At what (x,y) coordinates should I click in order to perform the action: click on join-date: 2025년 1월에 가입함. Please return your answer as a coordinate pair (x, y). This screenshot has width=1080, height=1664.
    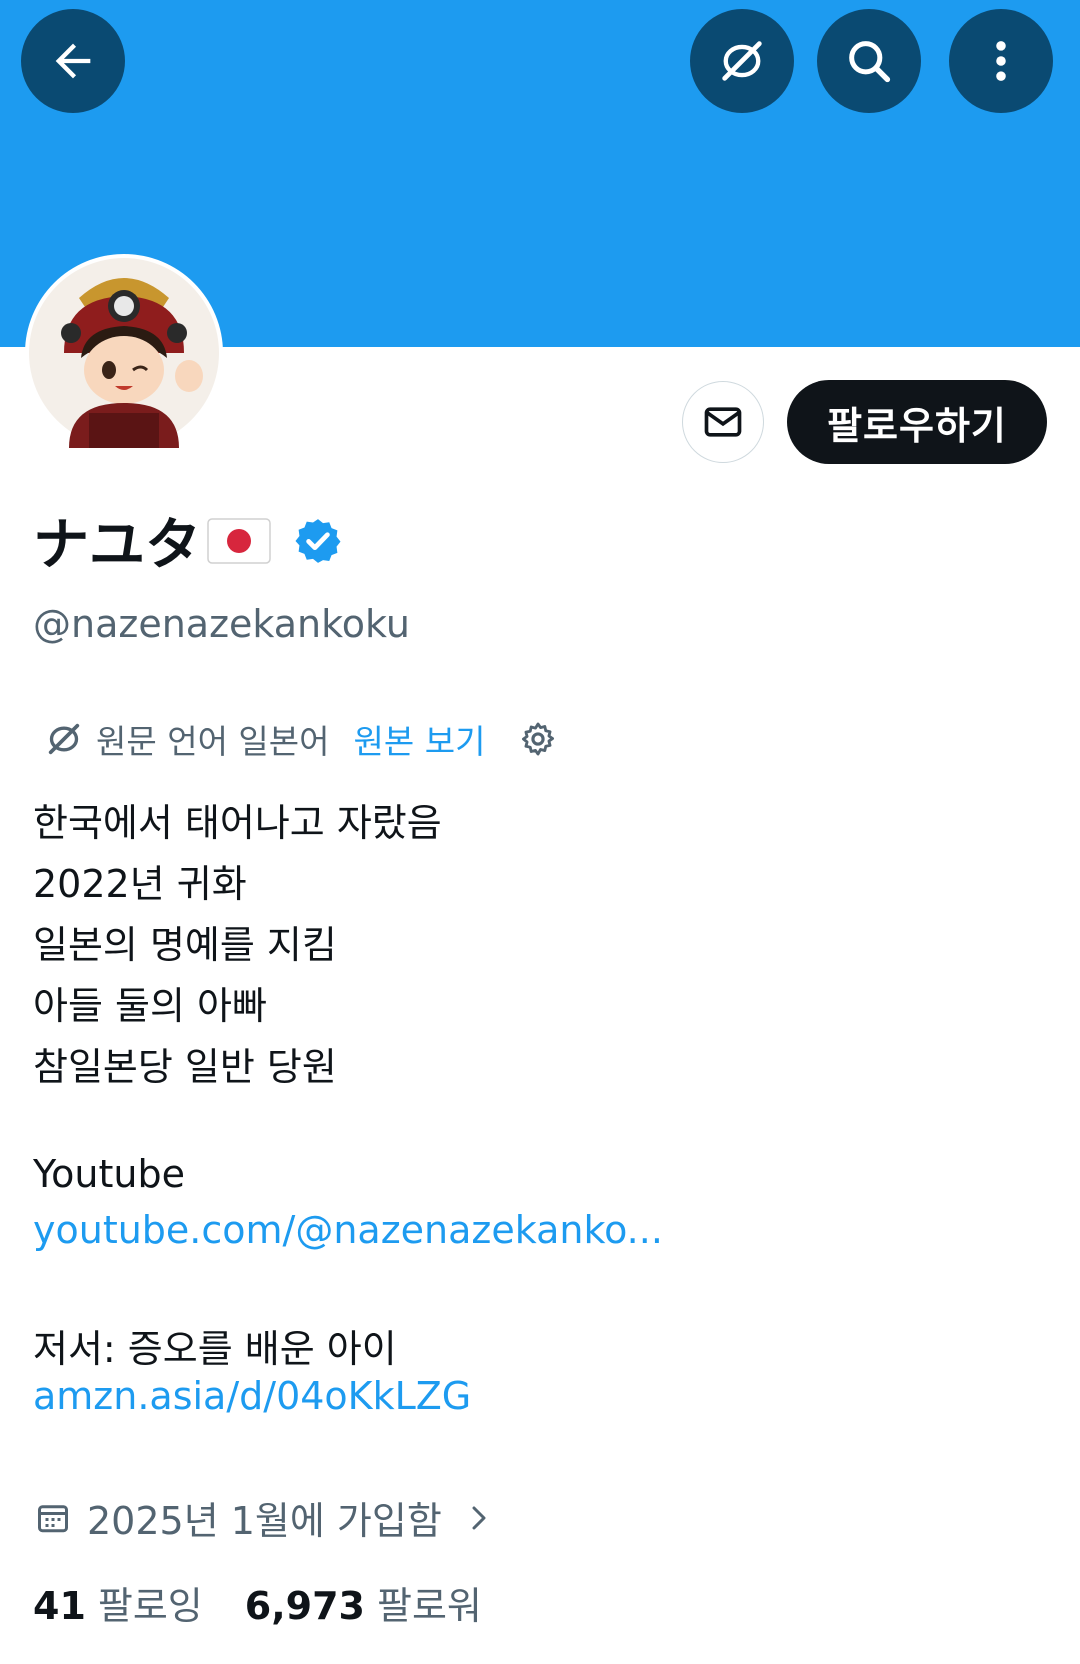
    Looking at the image, I should click on (264, 1521).